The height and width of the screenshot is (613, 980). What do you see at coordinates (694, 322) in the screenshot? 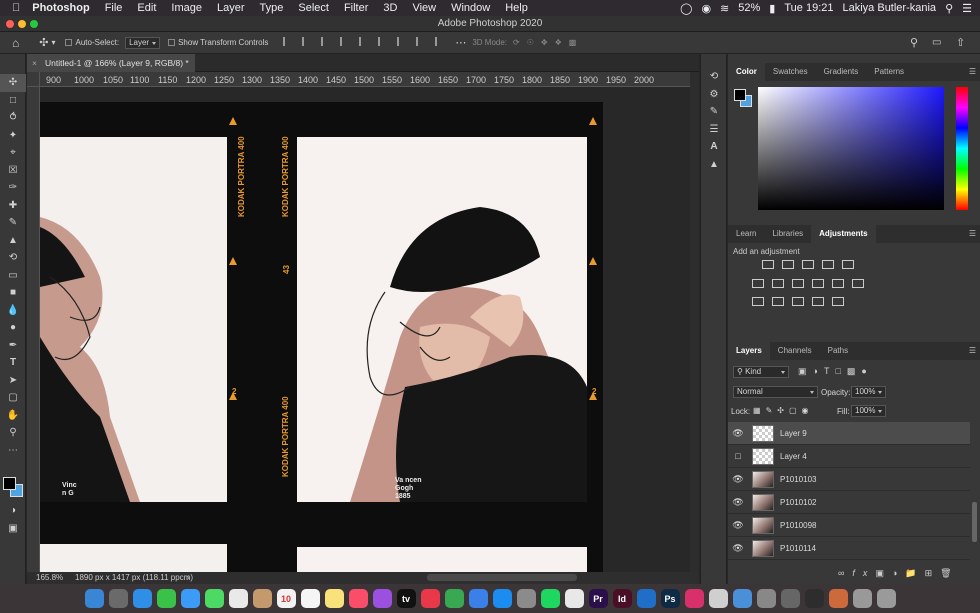
I see `vertical-scrollbar` at bounding box center [694, 322].